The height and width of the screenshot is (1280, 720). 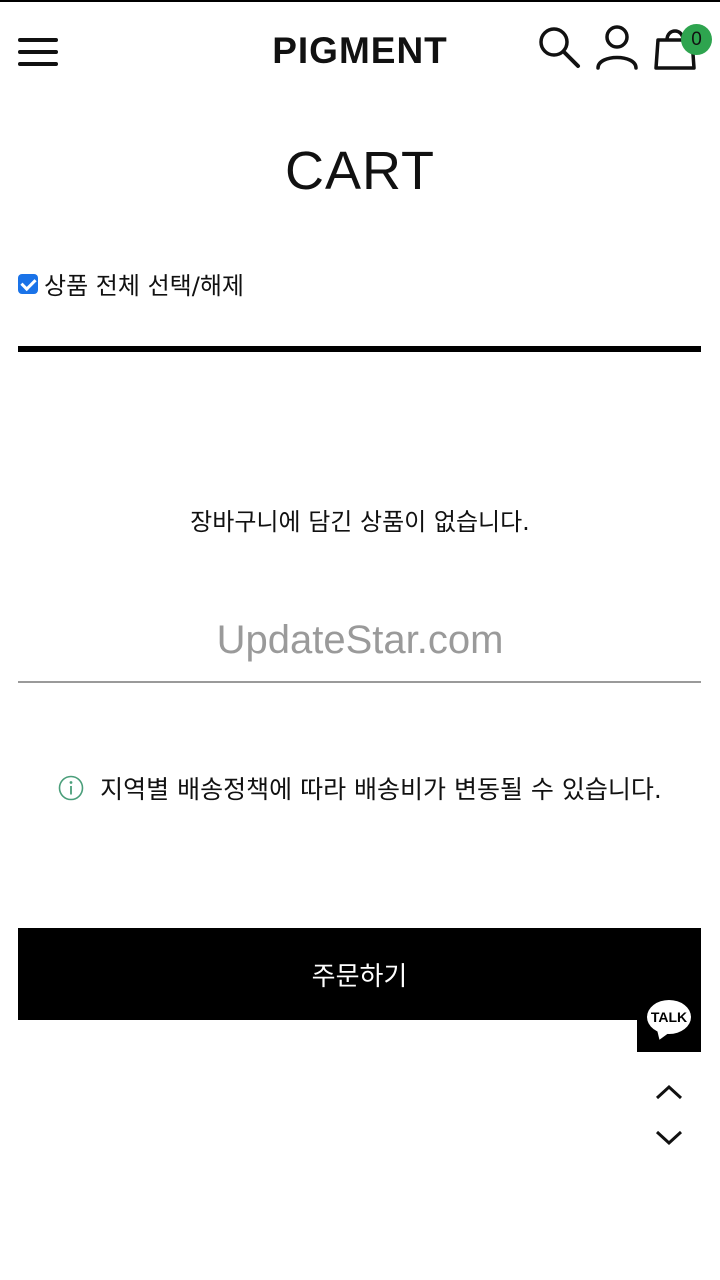 I want to click on cart-count-badge: 0, so click(x=696, y=39).